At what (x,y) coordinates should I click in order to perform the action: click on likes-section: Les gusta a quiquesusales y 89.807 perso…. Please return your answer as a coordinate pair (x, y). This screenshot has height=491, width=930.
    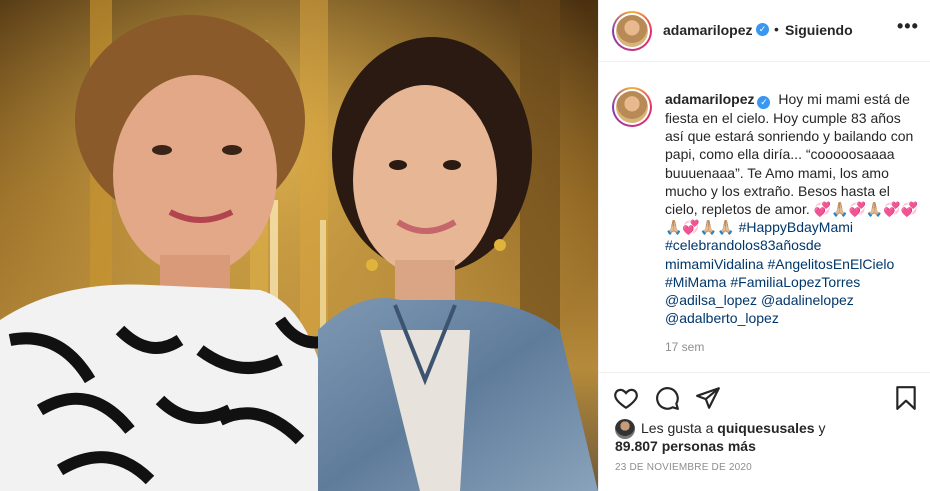
    Looking at the image, I should click on (770, 438).